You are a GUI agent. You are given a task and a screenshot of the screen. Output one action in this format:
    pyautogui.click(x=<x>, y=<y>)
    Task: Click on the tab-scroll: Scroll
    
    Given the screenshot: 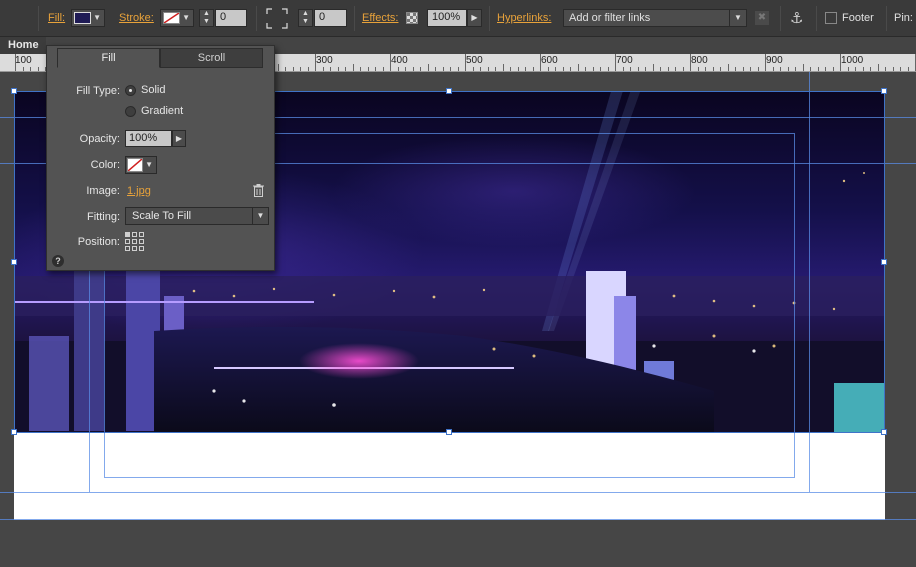 What is the action you would take?
    pyautogui.click(x=211, y=58)
    